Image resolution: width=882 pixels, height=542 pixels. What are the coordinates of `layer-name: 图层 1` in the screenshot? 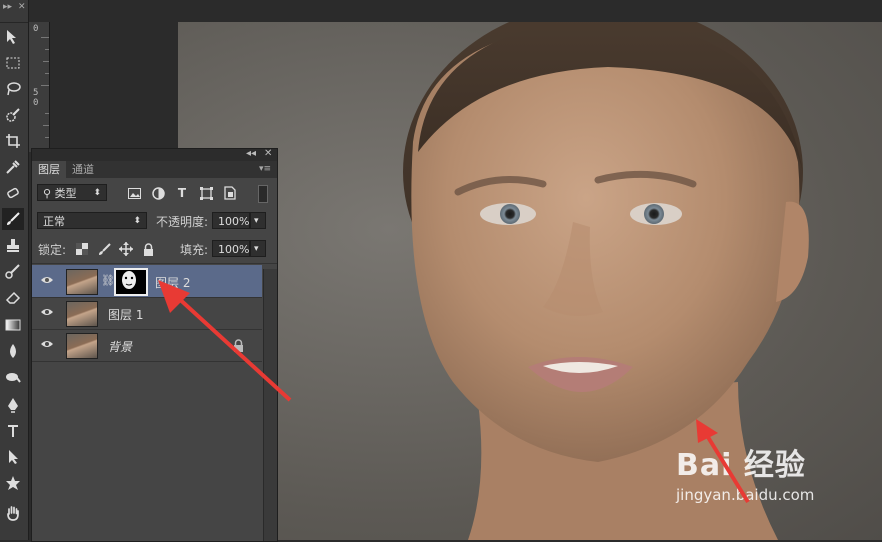 It's located at (125, 314).